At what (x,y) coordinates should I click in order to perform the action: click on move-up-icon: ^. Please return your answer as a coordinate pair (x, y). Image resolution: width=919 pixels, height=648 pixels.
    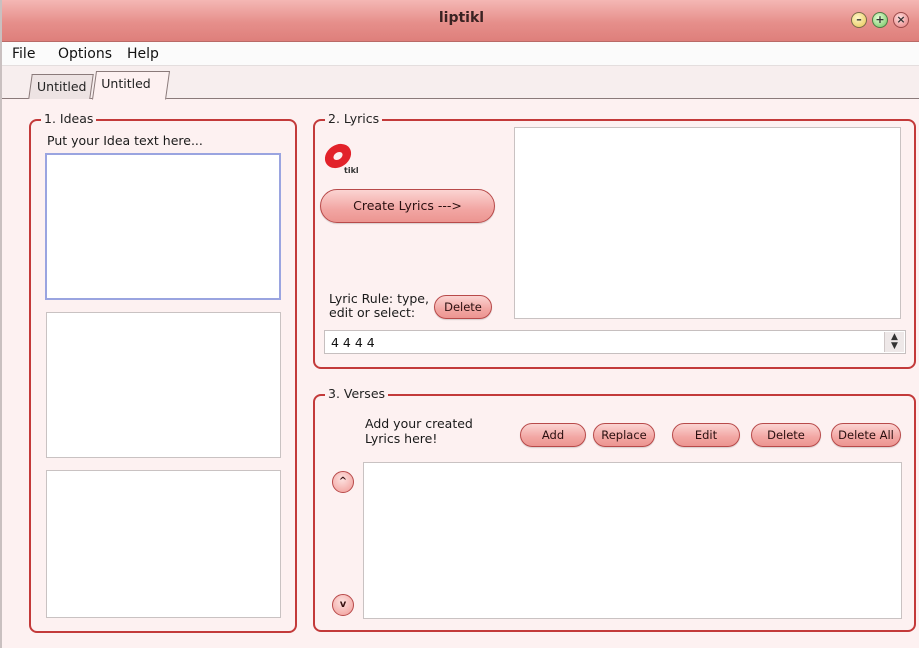
    Looking at the image, I should click on (343, 482).